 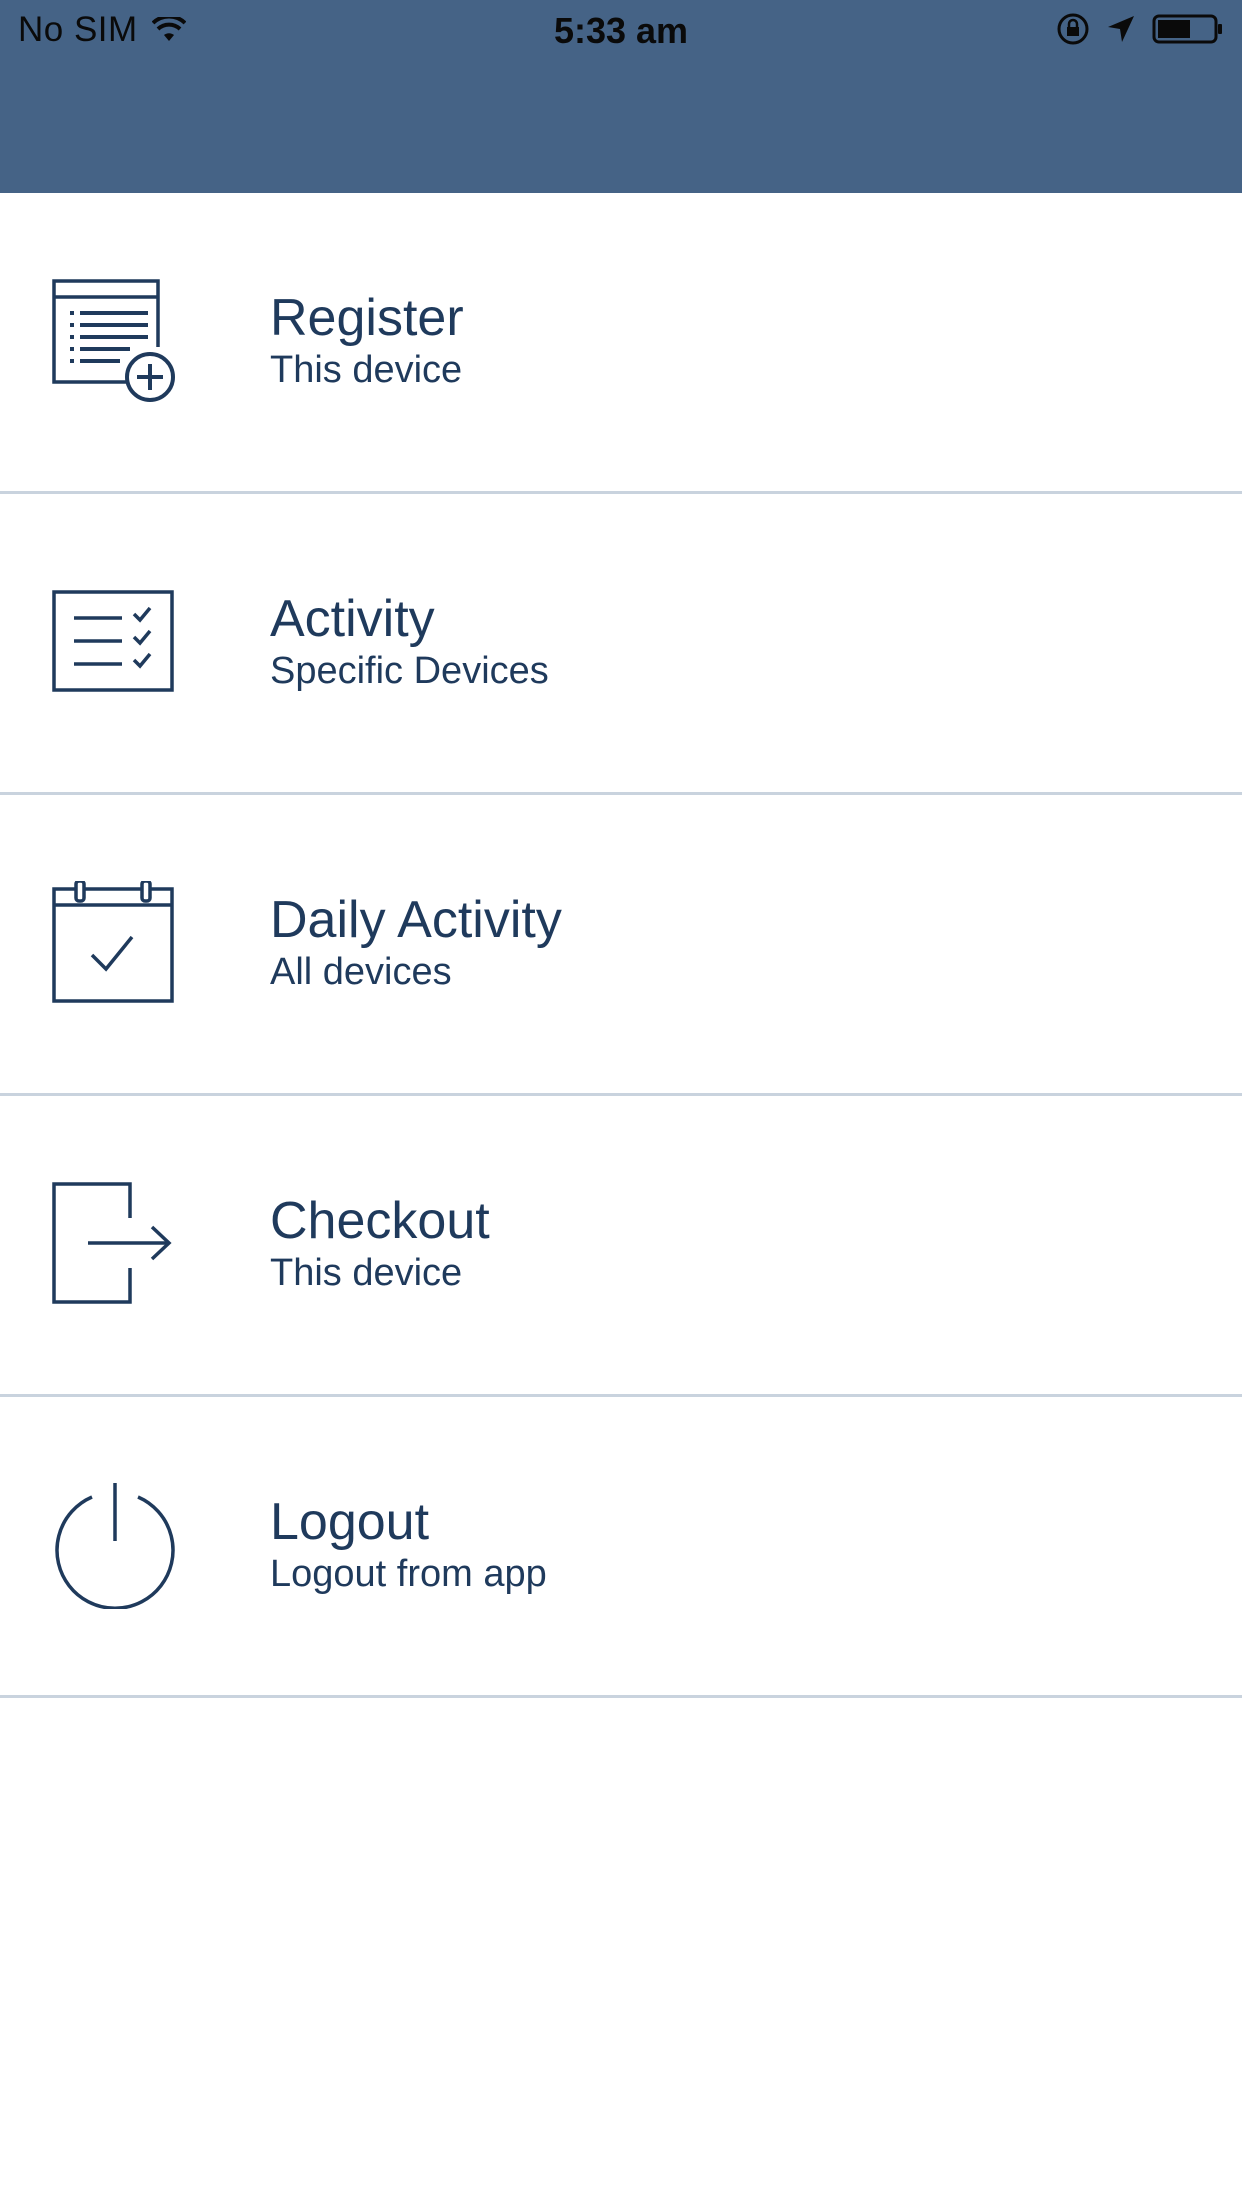 What do you see at coordinates (361, 972) in the screenshot?
I see `menu-subtitle: All devices` at bounding box center [361, 972].